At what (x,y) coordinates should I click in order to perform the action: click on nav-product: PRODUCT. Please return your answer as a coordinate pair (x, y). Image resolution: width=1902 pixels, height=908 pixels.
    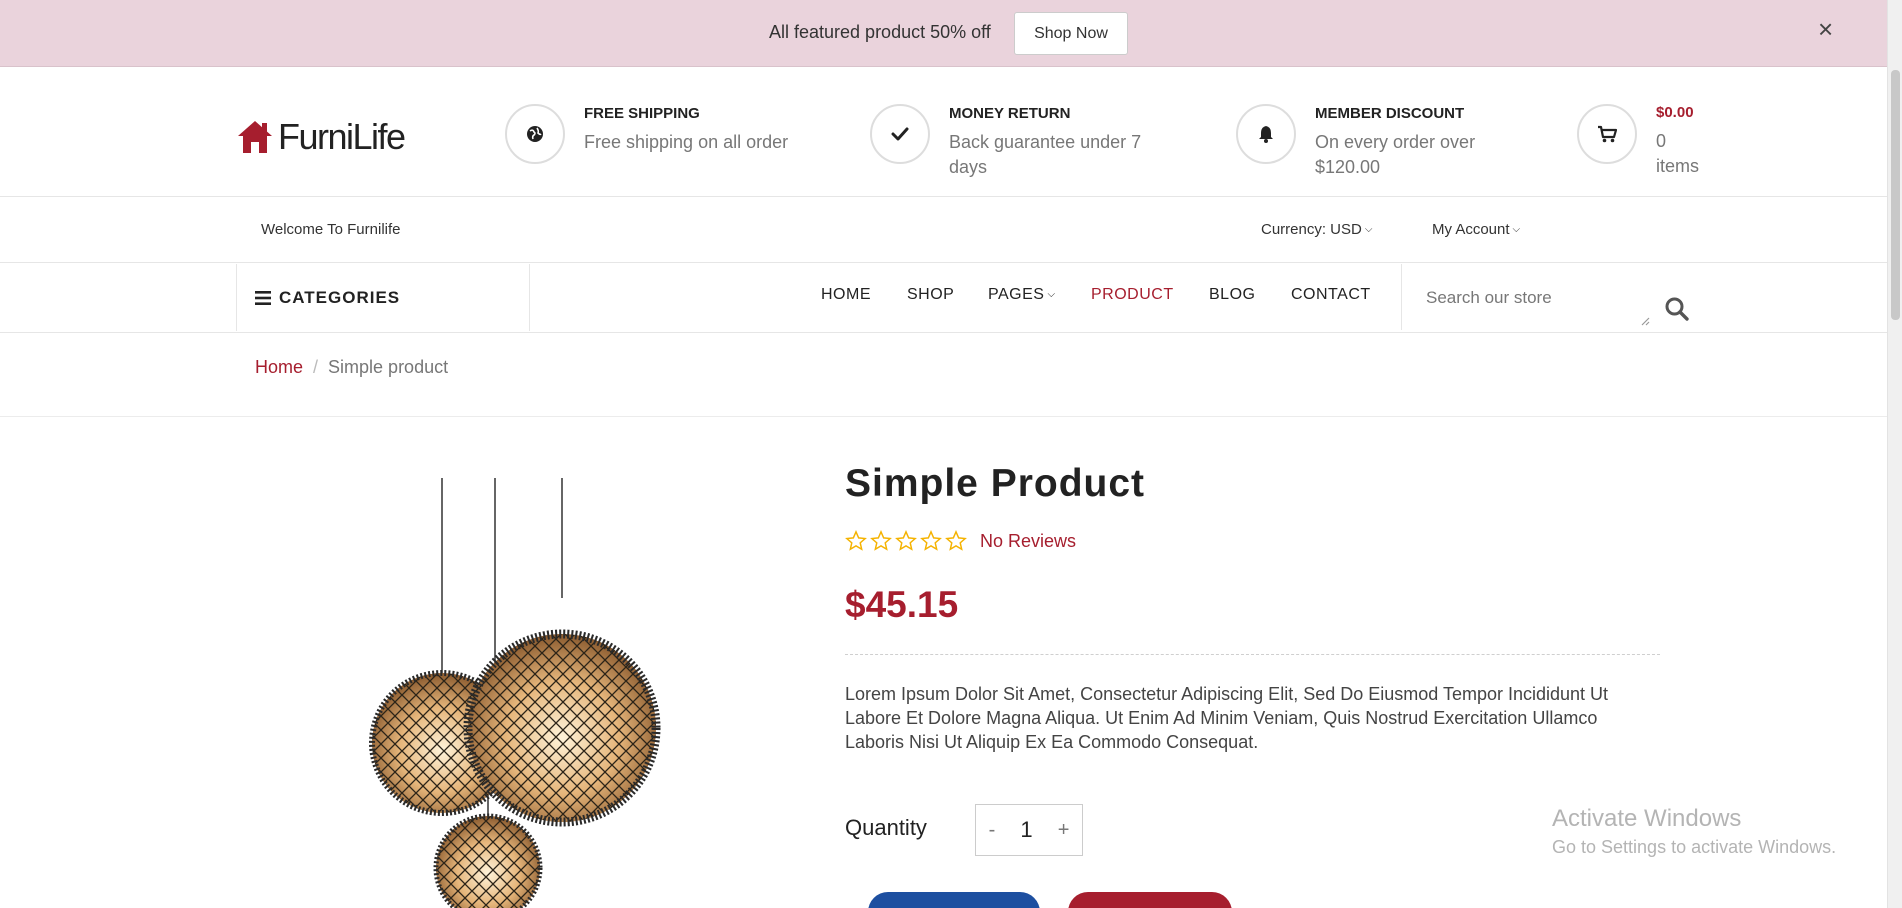
    Looking at the image, I should click on (1132, 295).